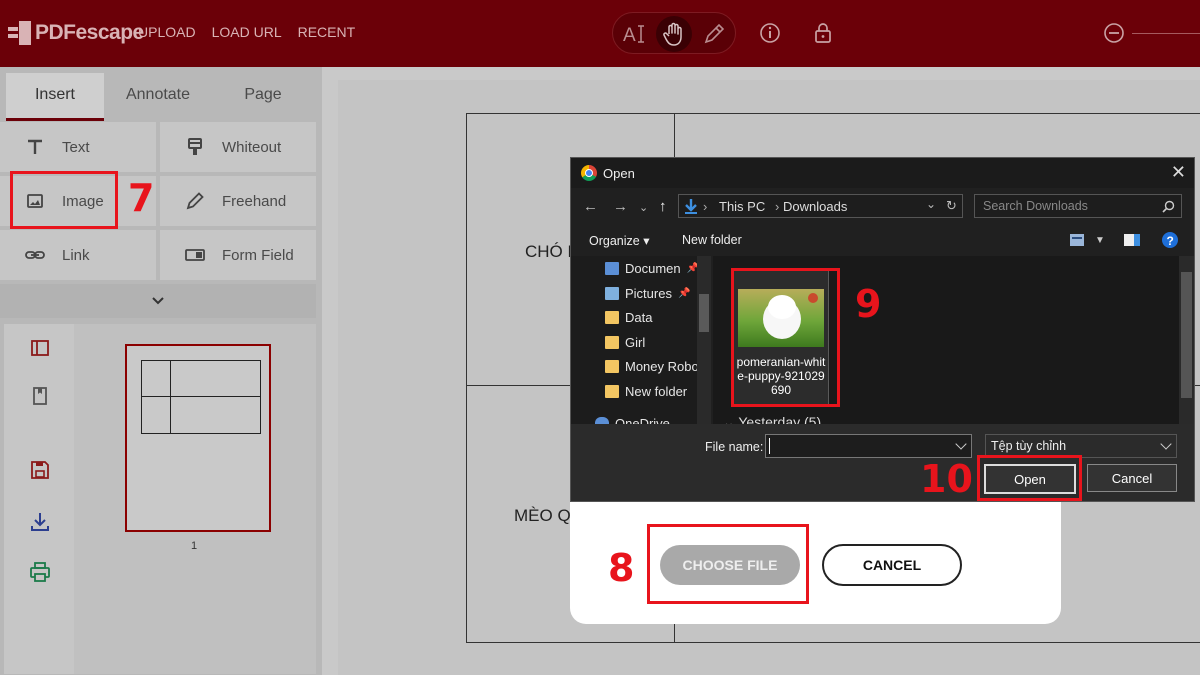 The width and height of the screenshot is (1200, 675). What do you see at coordinates (1168, 206) in the screenshot?
I see `search-icon` at bounding box center [1168, 206].